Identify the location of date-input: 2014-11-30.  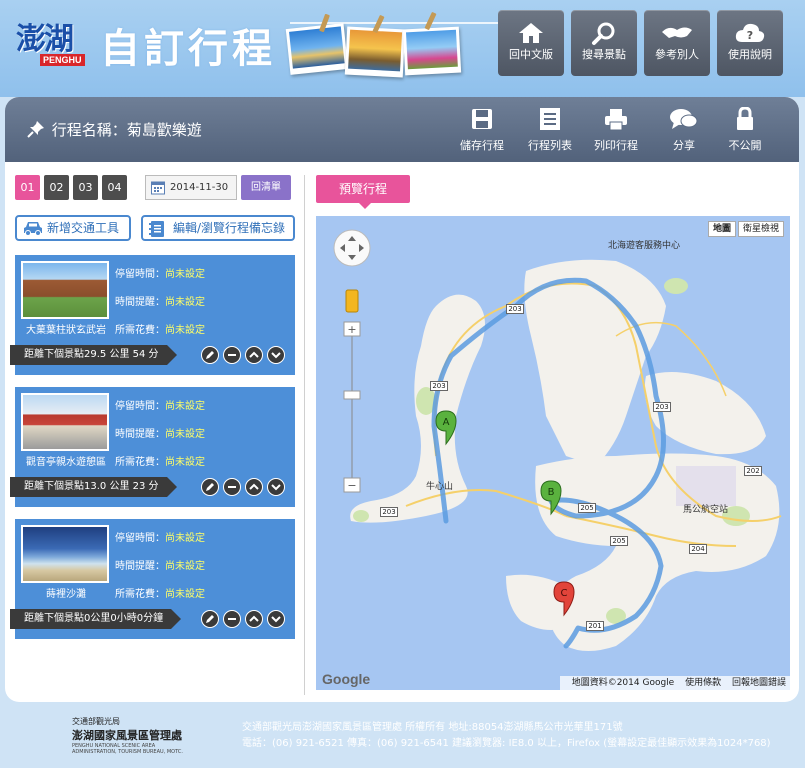
(191, 187).